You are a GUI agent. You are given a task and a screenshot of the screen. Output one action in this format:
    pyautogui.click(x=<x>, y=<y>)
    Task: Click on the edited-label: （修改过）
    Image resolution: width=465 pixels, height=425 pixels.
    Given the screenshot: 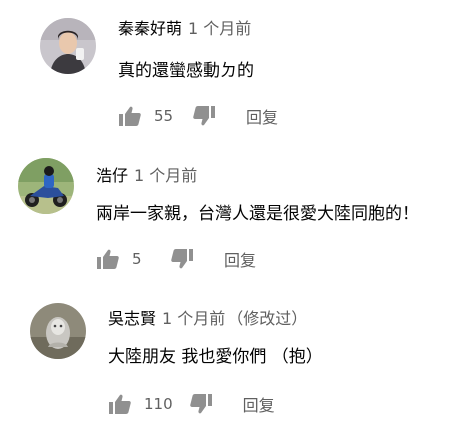 What is the action you would take?
    pyautogui.click(x=267, y=318)
    